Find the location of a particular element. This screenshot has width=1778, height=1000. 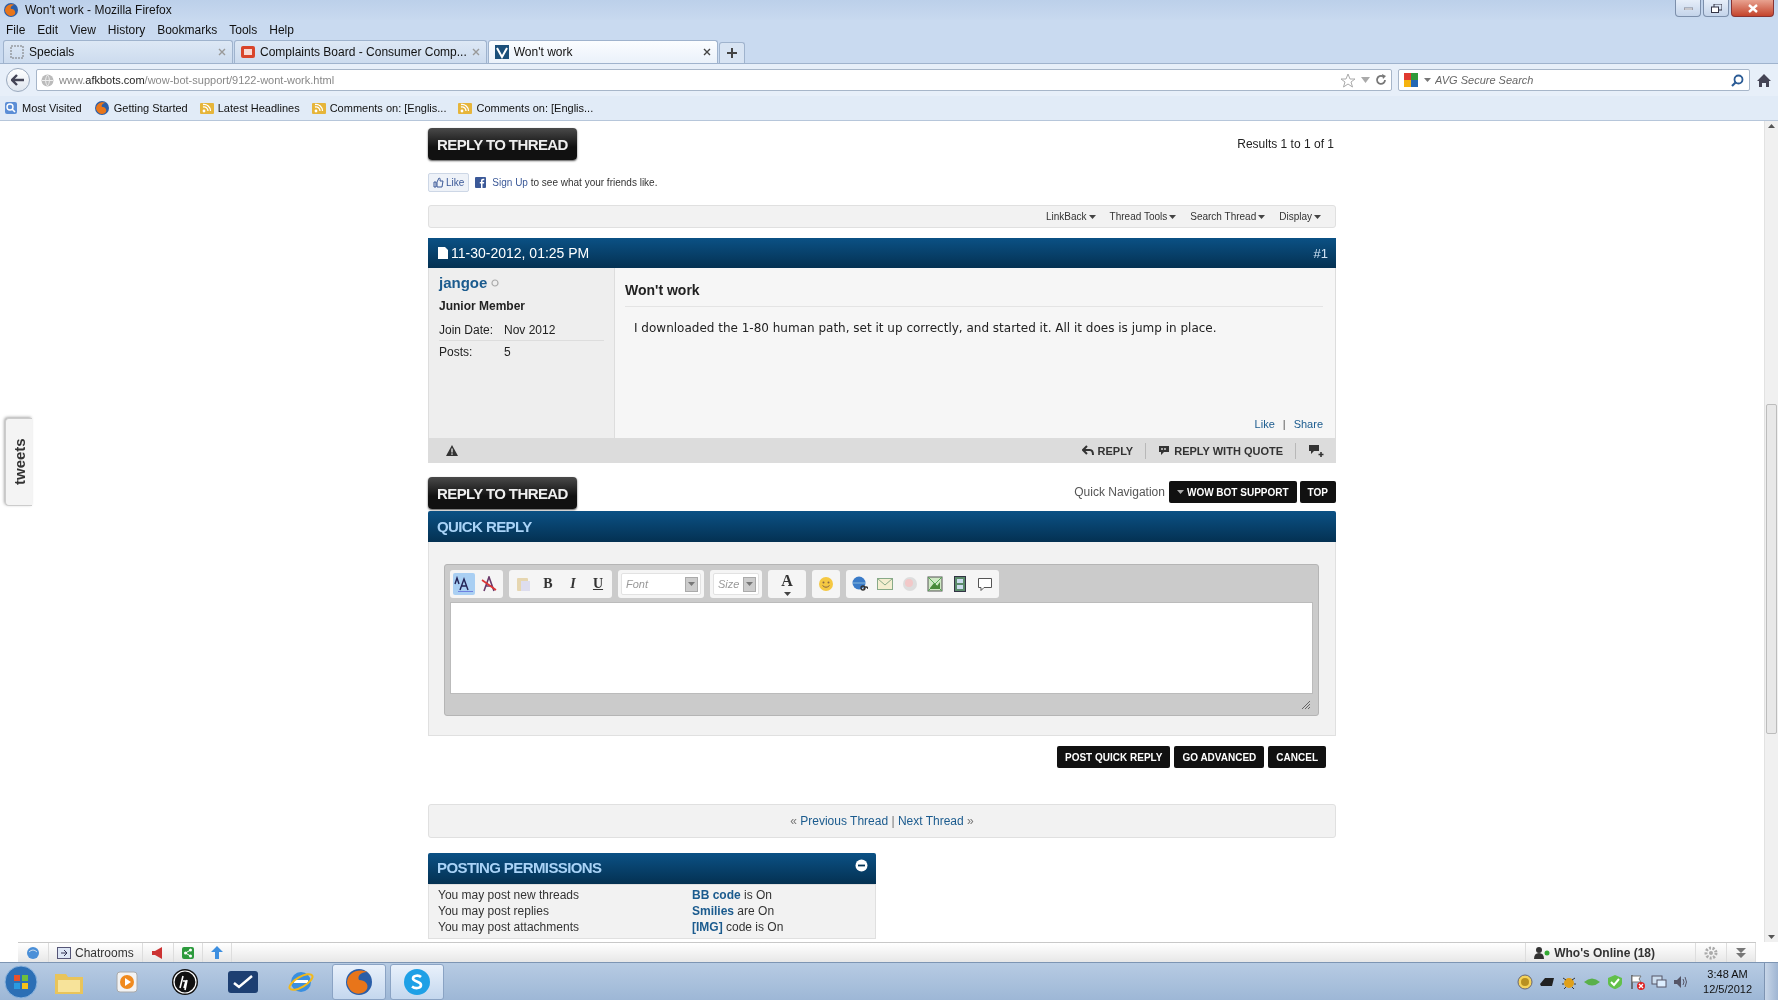

italic-button: I is located at coordinates (573, 584).